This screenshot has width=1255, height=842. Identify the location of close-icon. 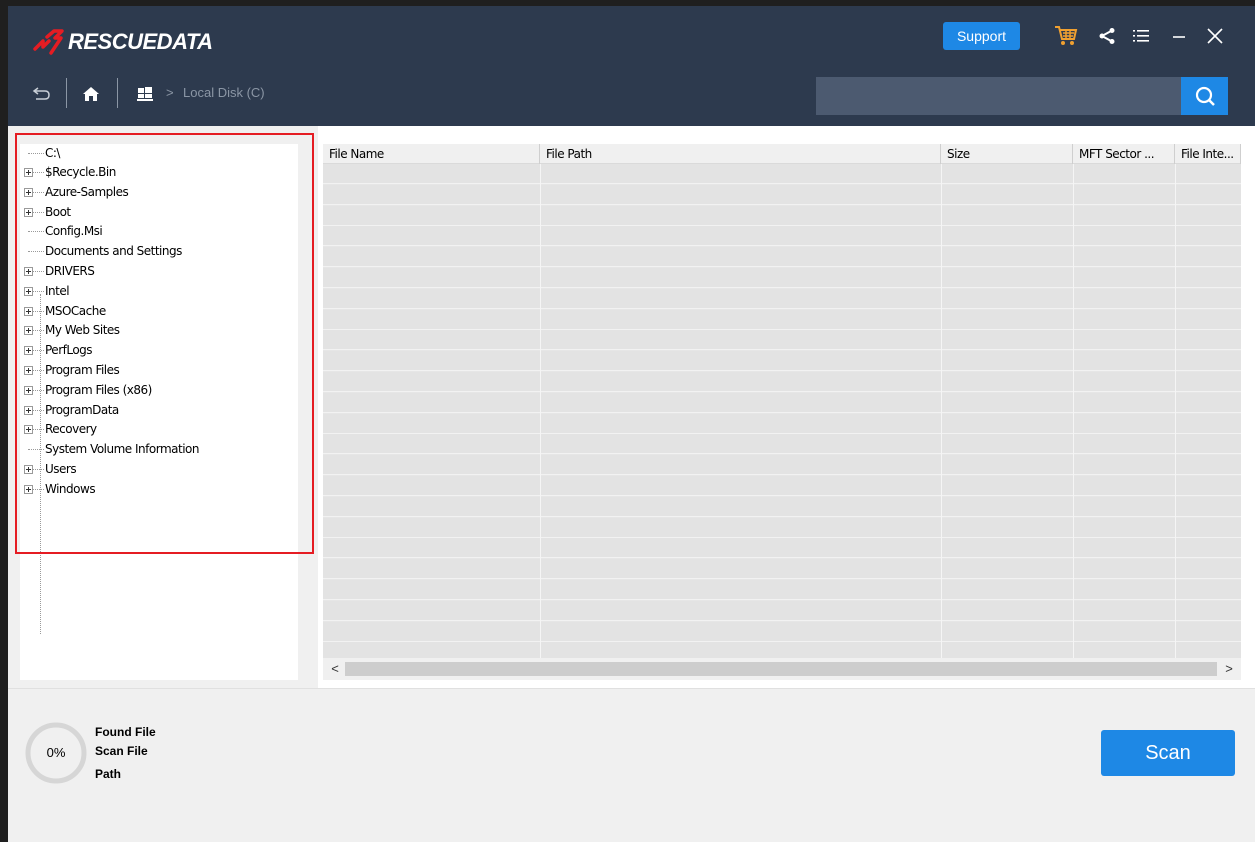
(1215, 36).